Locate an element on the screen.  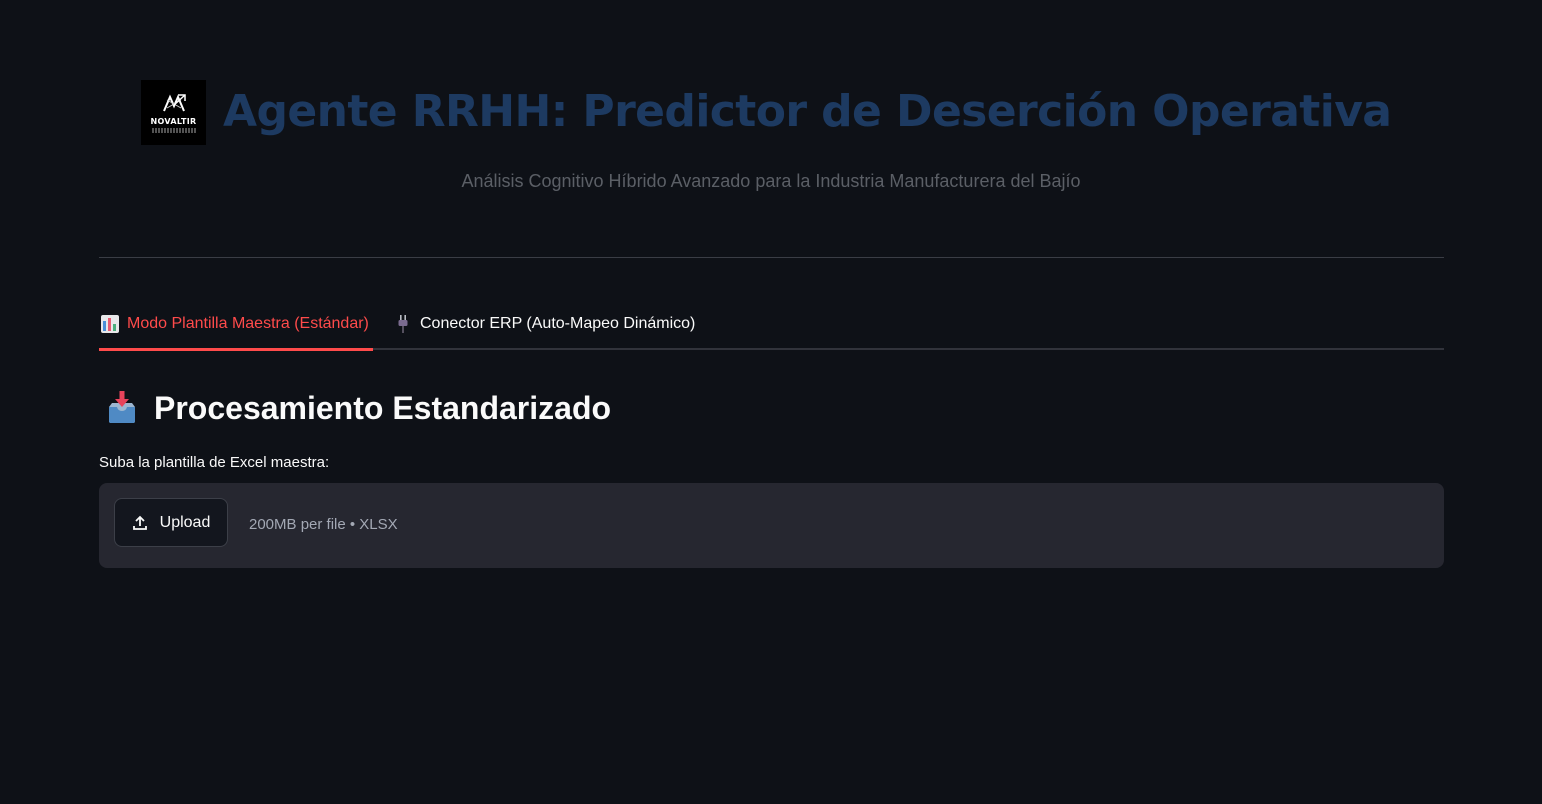
tab-plantilla-maestra: Modo Plantilla Maestra (Estándar) is located at coordinates (235, 324).